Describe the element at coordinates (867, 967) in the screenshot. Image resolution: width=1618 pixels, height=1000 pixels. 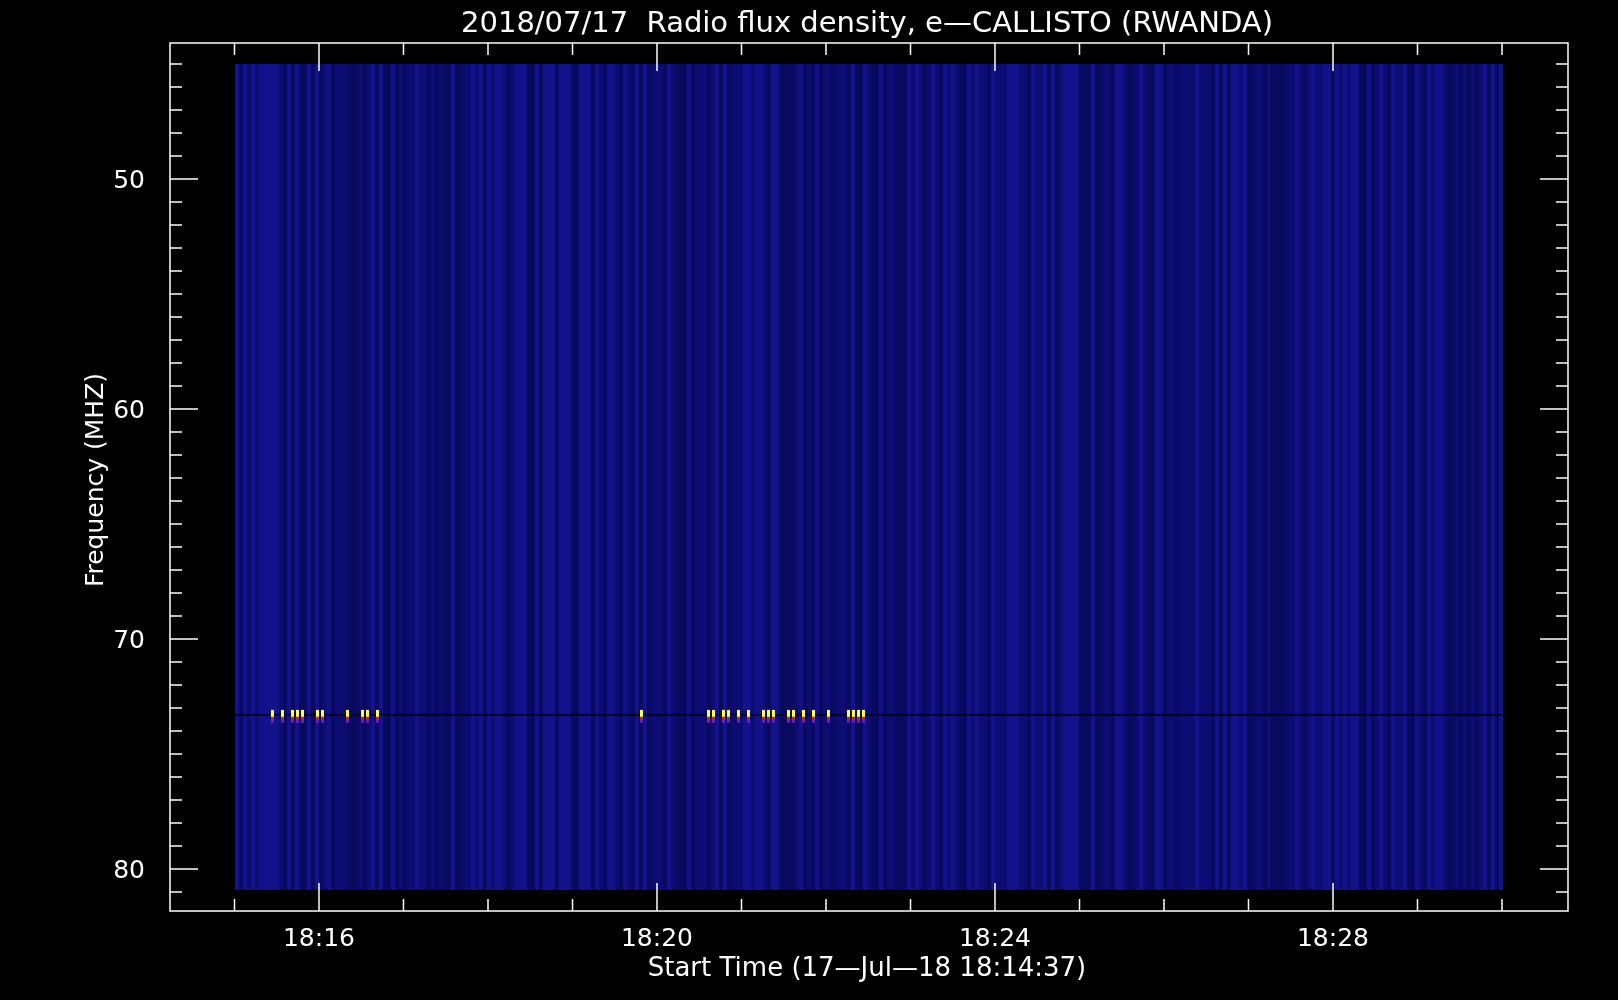
I see `x-axis-label: Start Time (17—Jul—18 18:14:37)` at that location.